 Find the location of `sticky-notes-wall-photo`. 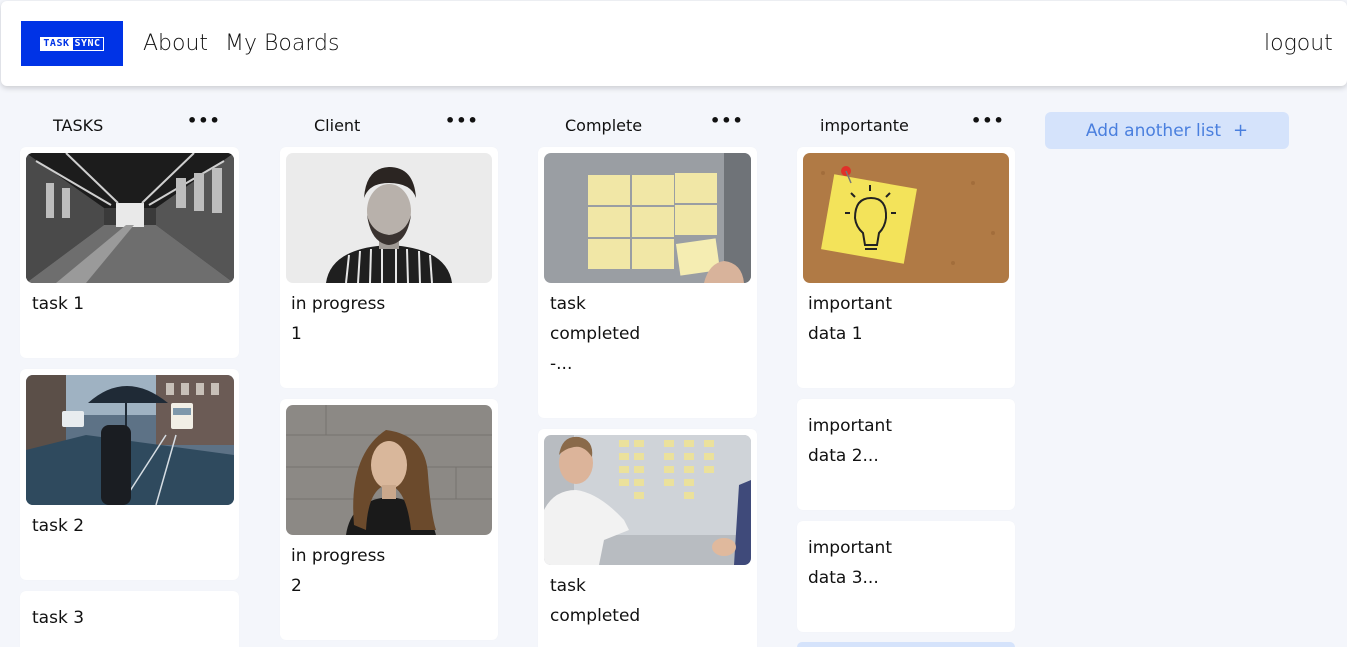

sticky-notes-wall-photo is located at coordinates (647, 218).